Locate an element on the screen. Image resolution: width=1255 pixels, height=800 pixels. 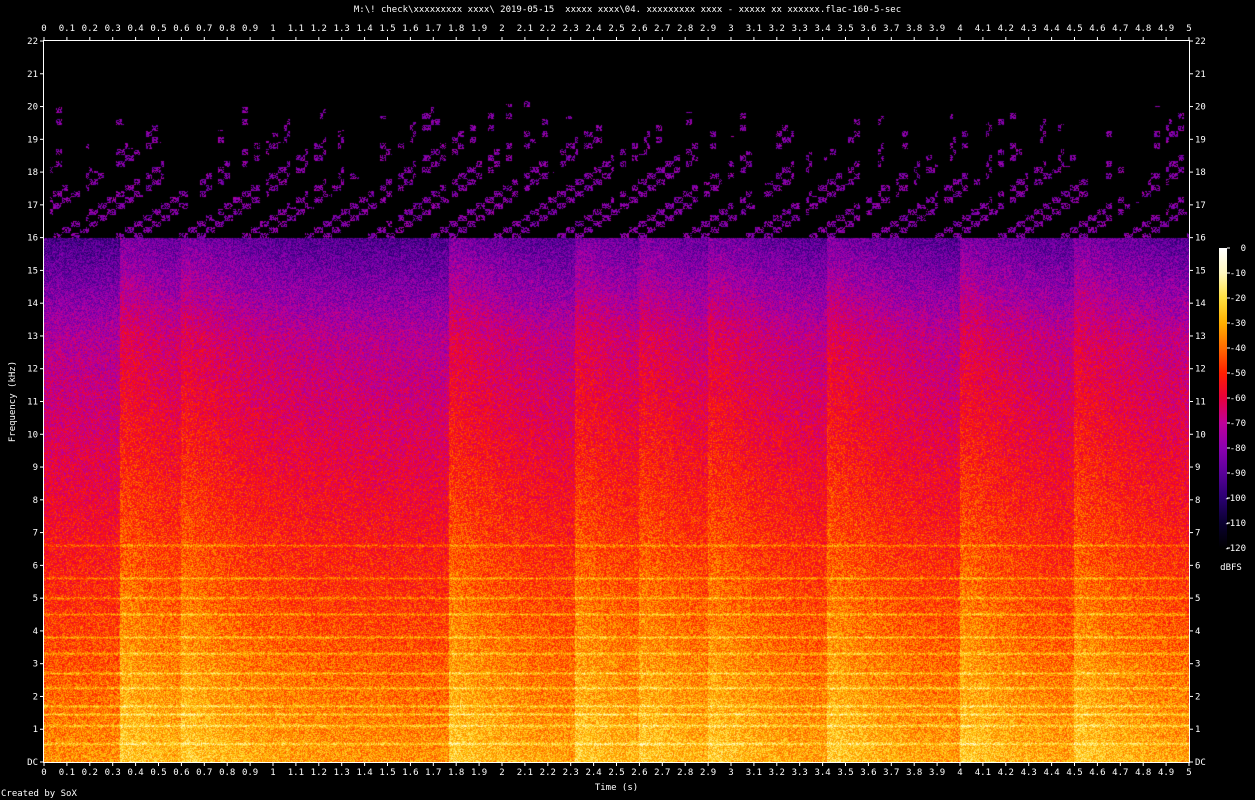
x-tick-label: 1.3 is located at coordinates (342, 773).